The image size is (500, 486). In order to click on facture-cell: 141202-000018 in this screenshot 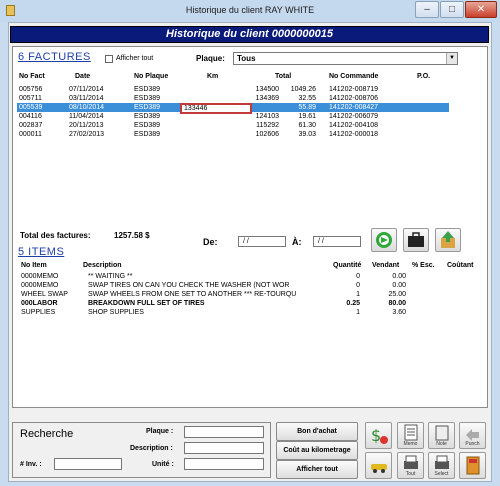, I will do `click(354, 134)`.